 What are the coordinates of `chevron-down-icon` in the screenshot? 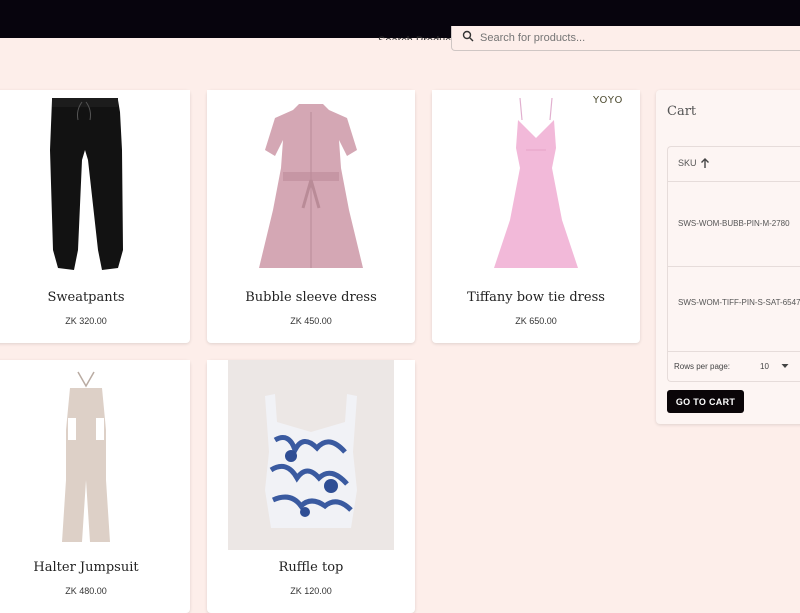 It's located at (785, 366).